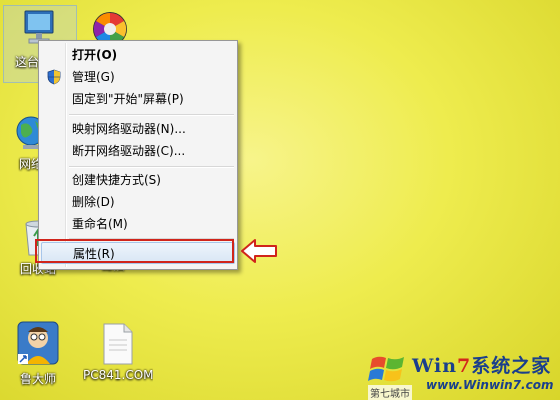 This screenshot has width=560, height=400. I want to click on watermark-title: Win7系统之家, so click(481, 364).